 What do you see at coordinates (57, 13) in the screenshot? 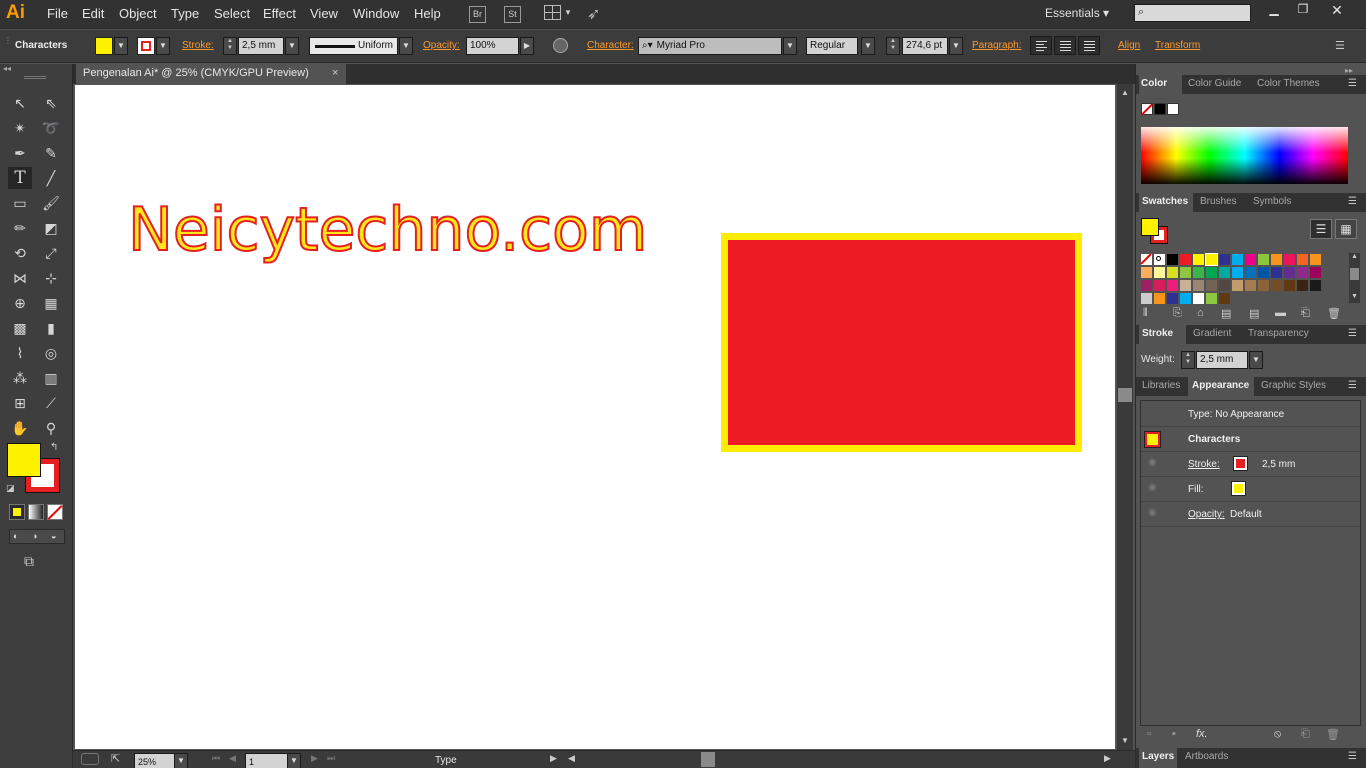
I see `menu-file: File` at bounding box center [57, 13].